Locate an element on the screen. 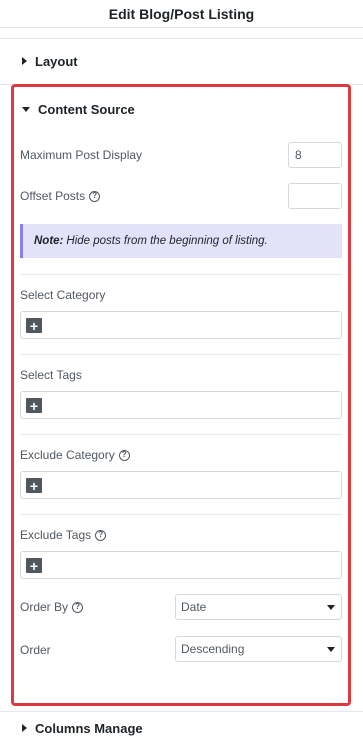 The image size is (363, 743). order-label: Order is located at coordinates (35, 650).